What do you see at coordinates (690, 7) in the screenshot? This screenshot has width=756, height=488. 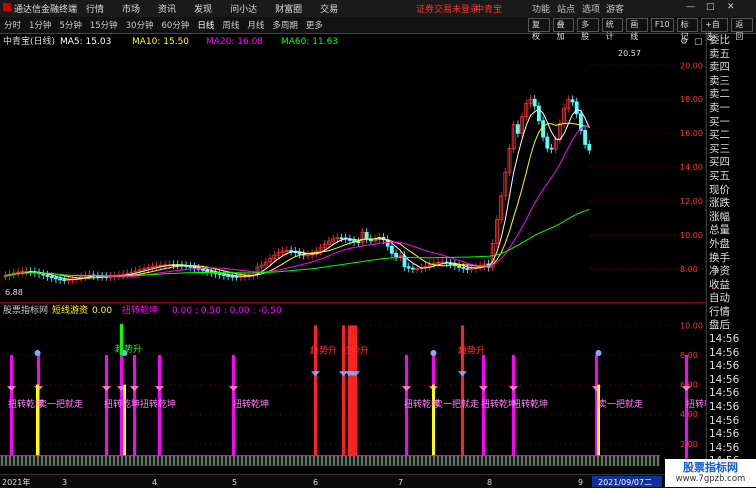 I see `minimize-icon: —` at bounding box center [690, 7].